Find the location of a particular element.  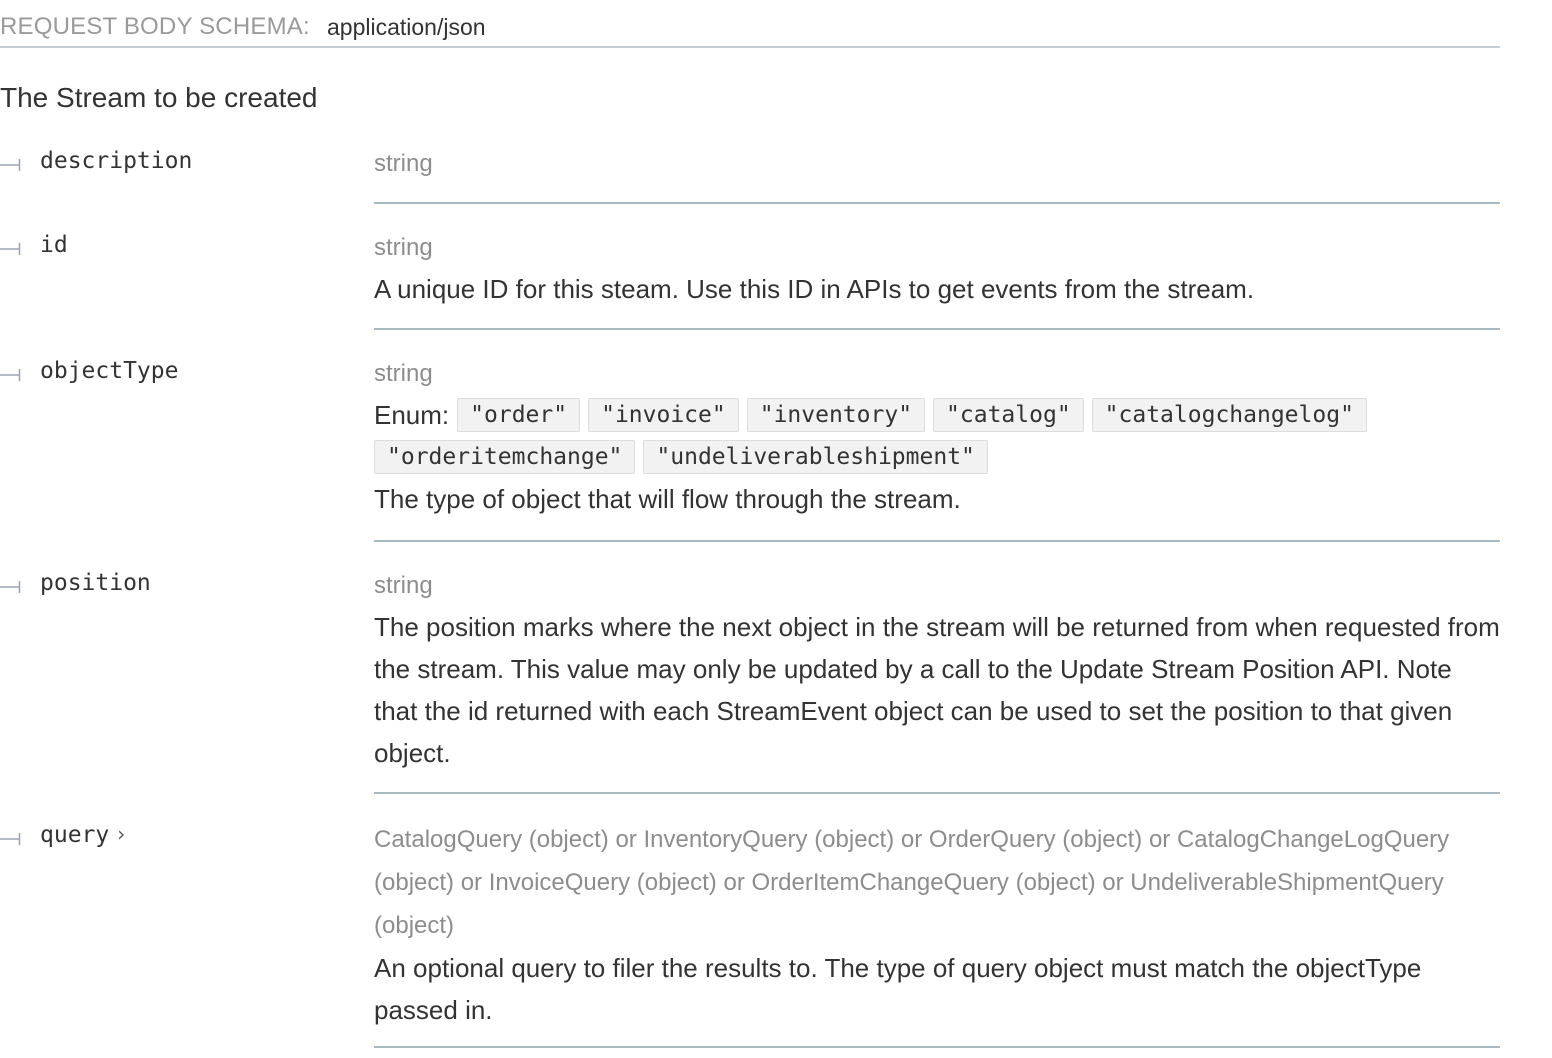

property-name: query is located at coordinates (74, 835).